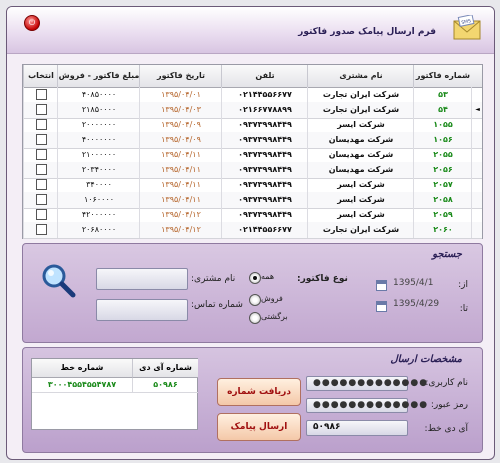  I want to click on amount-cell: ۴۰۰۰۰۰۰۰, so click(98, 140).